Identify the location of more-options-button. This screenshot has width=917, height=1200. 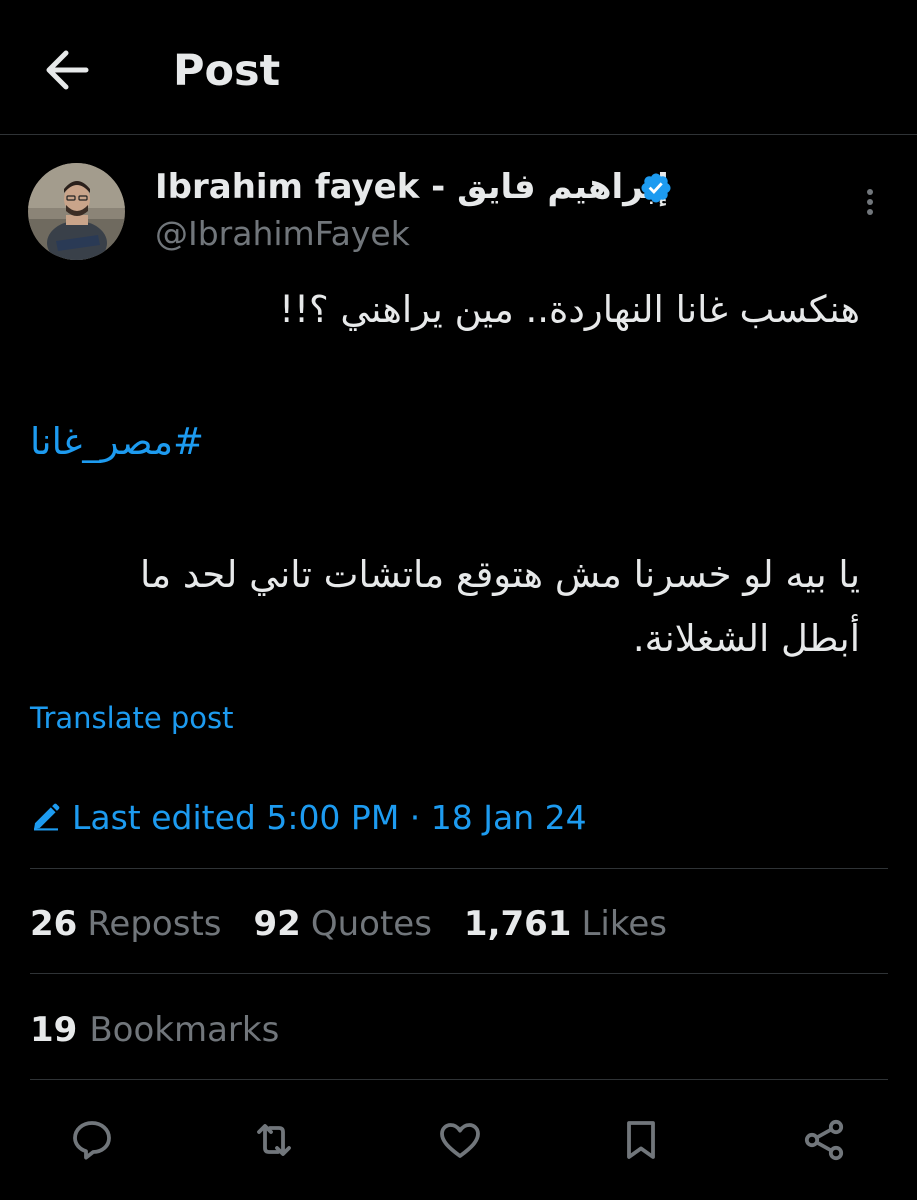
(870, 202).